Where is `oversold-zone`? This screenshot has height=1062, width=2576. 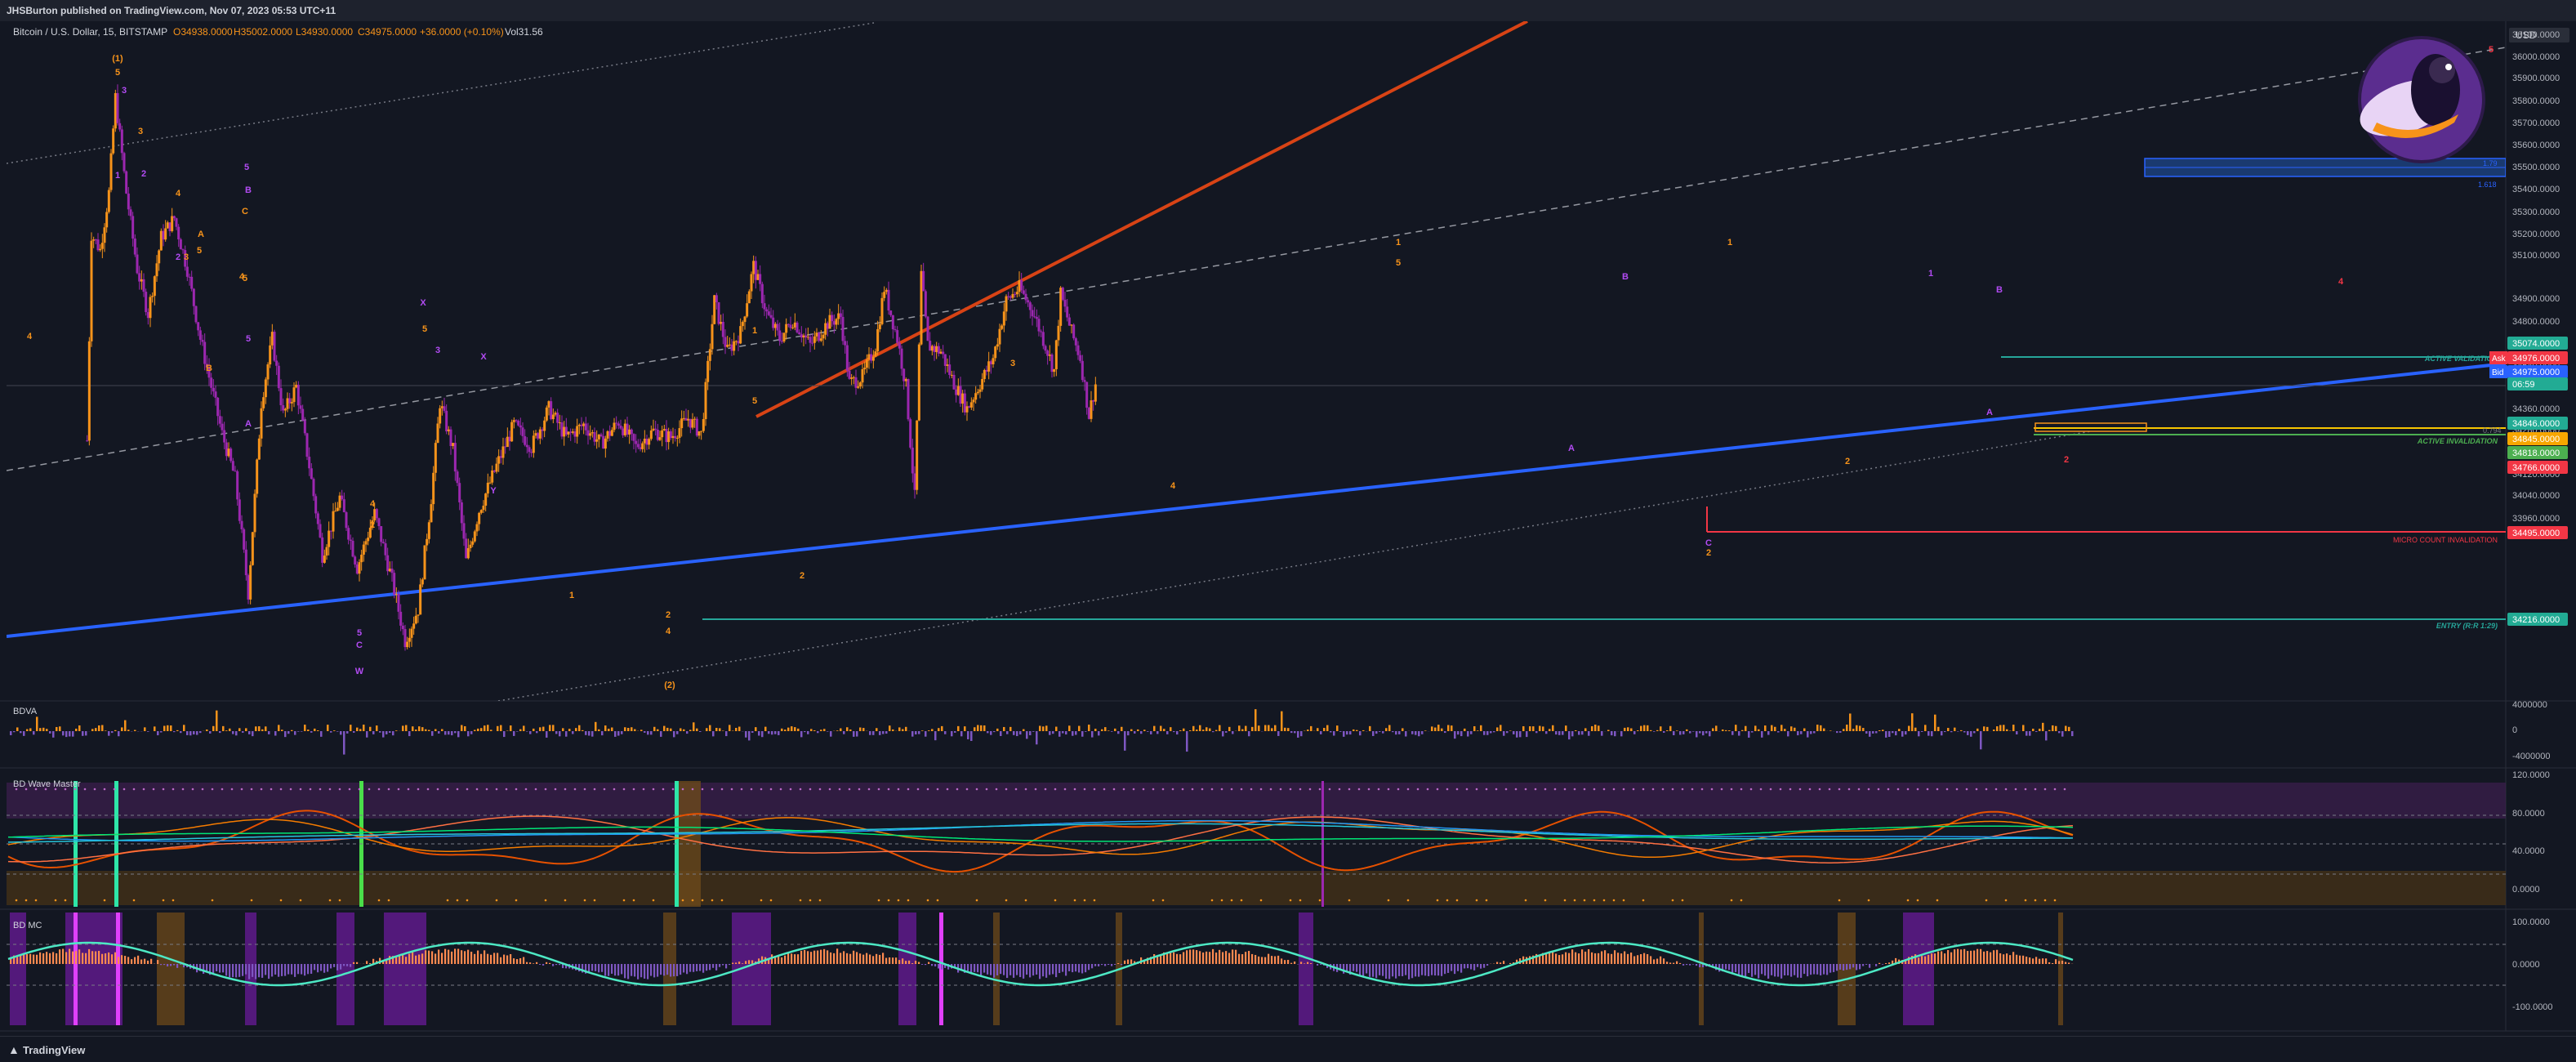 oversold-zone is located at coordinates (1256, 888).